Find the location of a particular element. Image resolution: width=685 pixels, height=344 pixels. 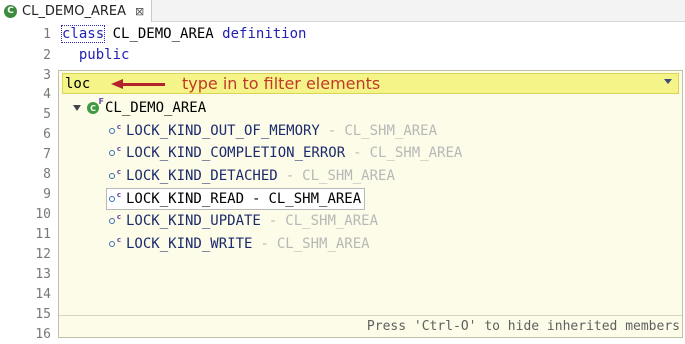

line-number: 1 is located at coordinates (47, 34).